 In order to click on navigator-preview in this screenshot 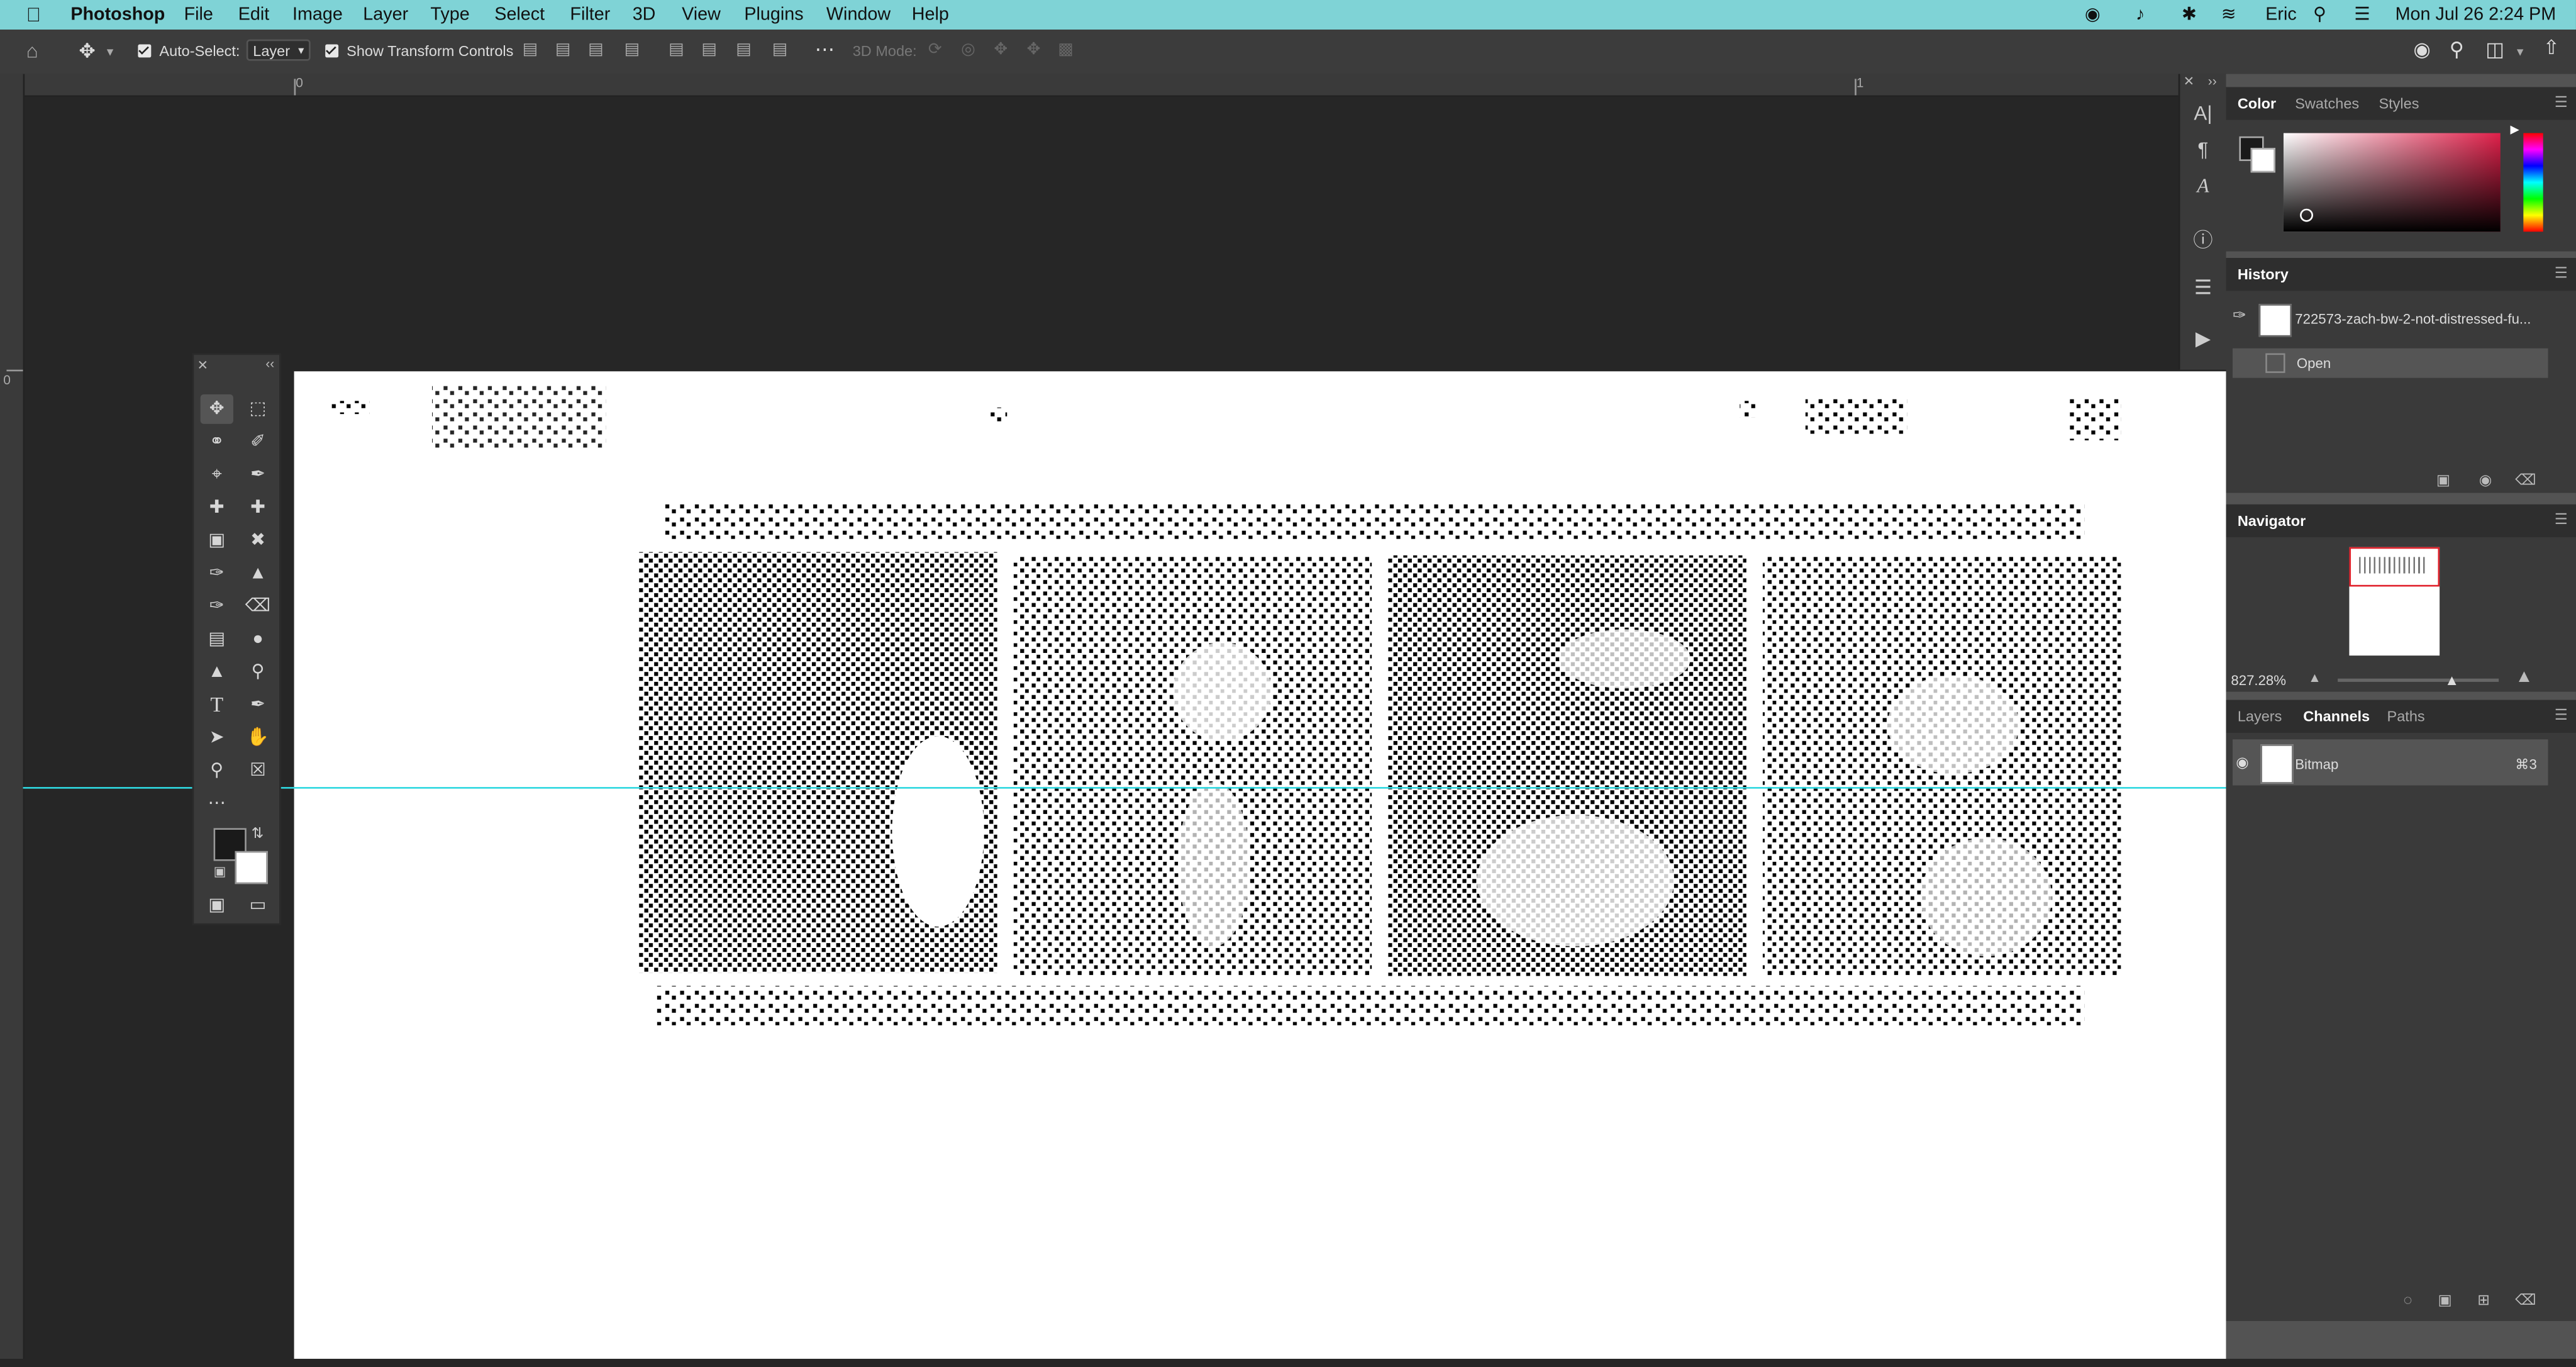, I will do `click(2394, 601)`.